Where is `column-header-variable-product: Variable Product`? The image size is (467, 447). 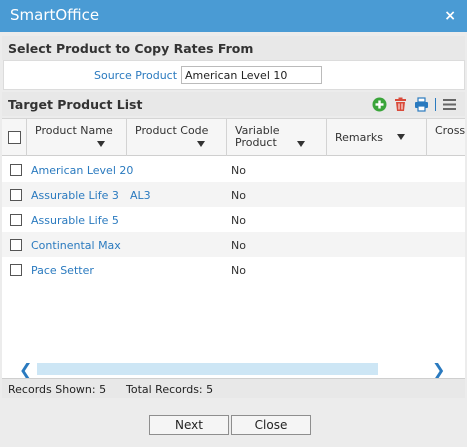 column-header-variable-product: Variable Product is located at coordinates (277, 137).